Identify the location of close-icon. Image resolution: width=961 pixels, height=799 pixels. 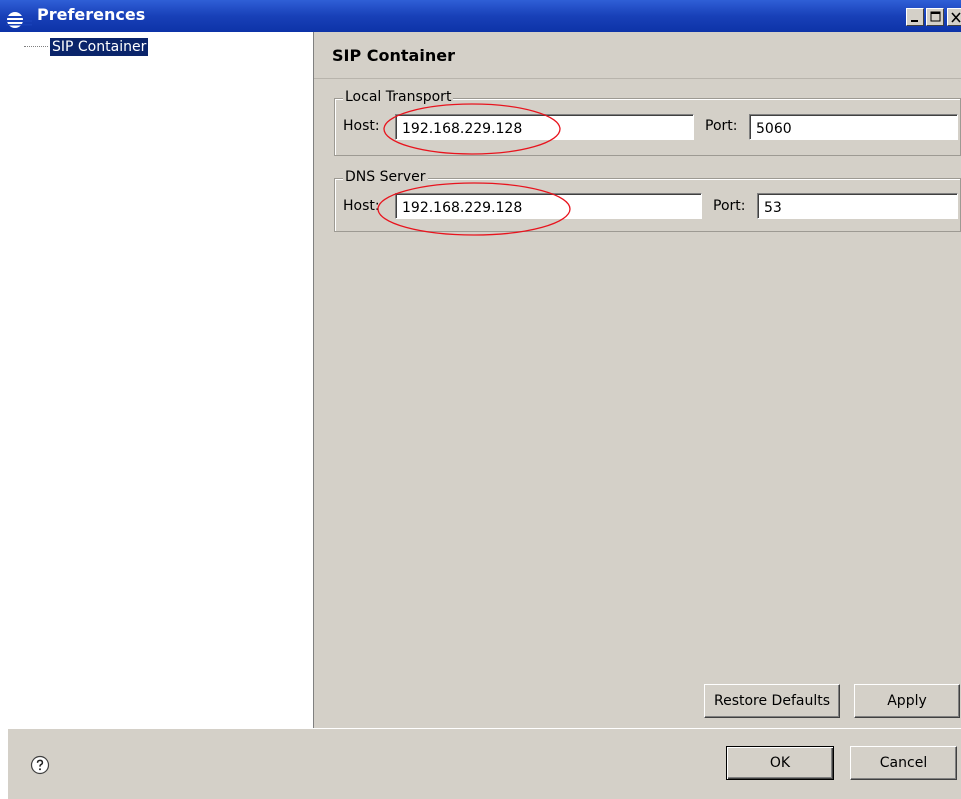
(956, 17).